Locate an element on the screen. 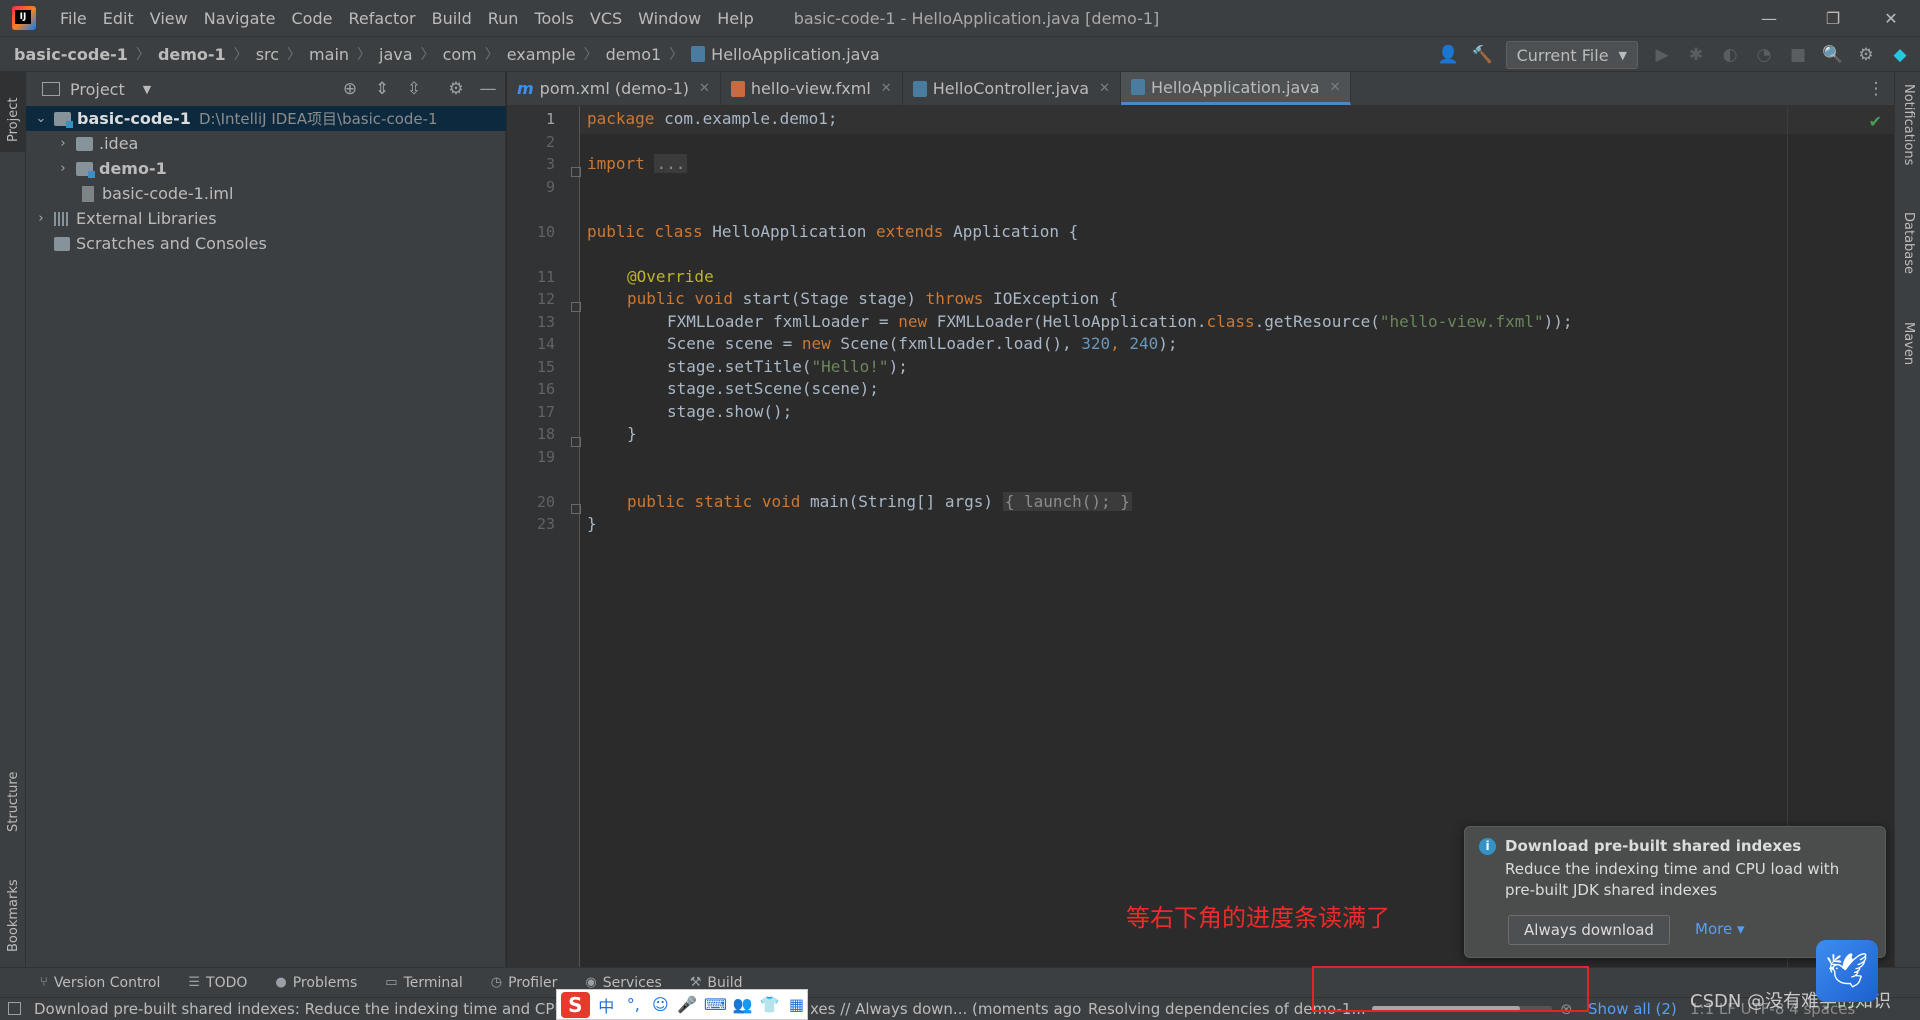 Image resolution: width=1920 pixels, height=1020 pixels. tree-item-demo-1: › demo-1 is located at coordinates (266, 168).